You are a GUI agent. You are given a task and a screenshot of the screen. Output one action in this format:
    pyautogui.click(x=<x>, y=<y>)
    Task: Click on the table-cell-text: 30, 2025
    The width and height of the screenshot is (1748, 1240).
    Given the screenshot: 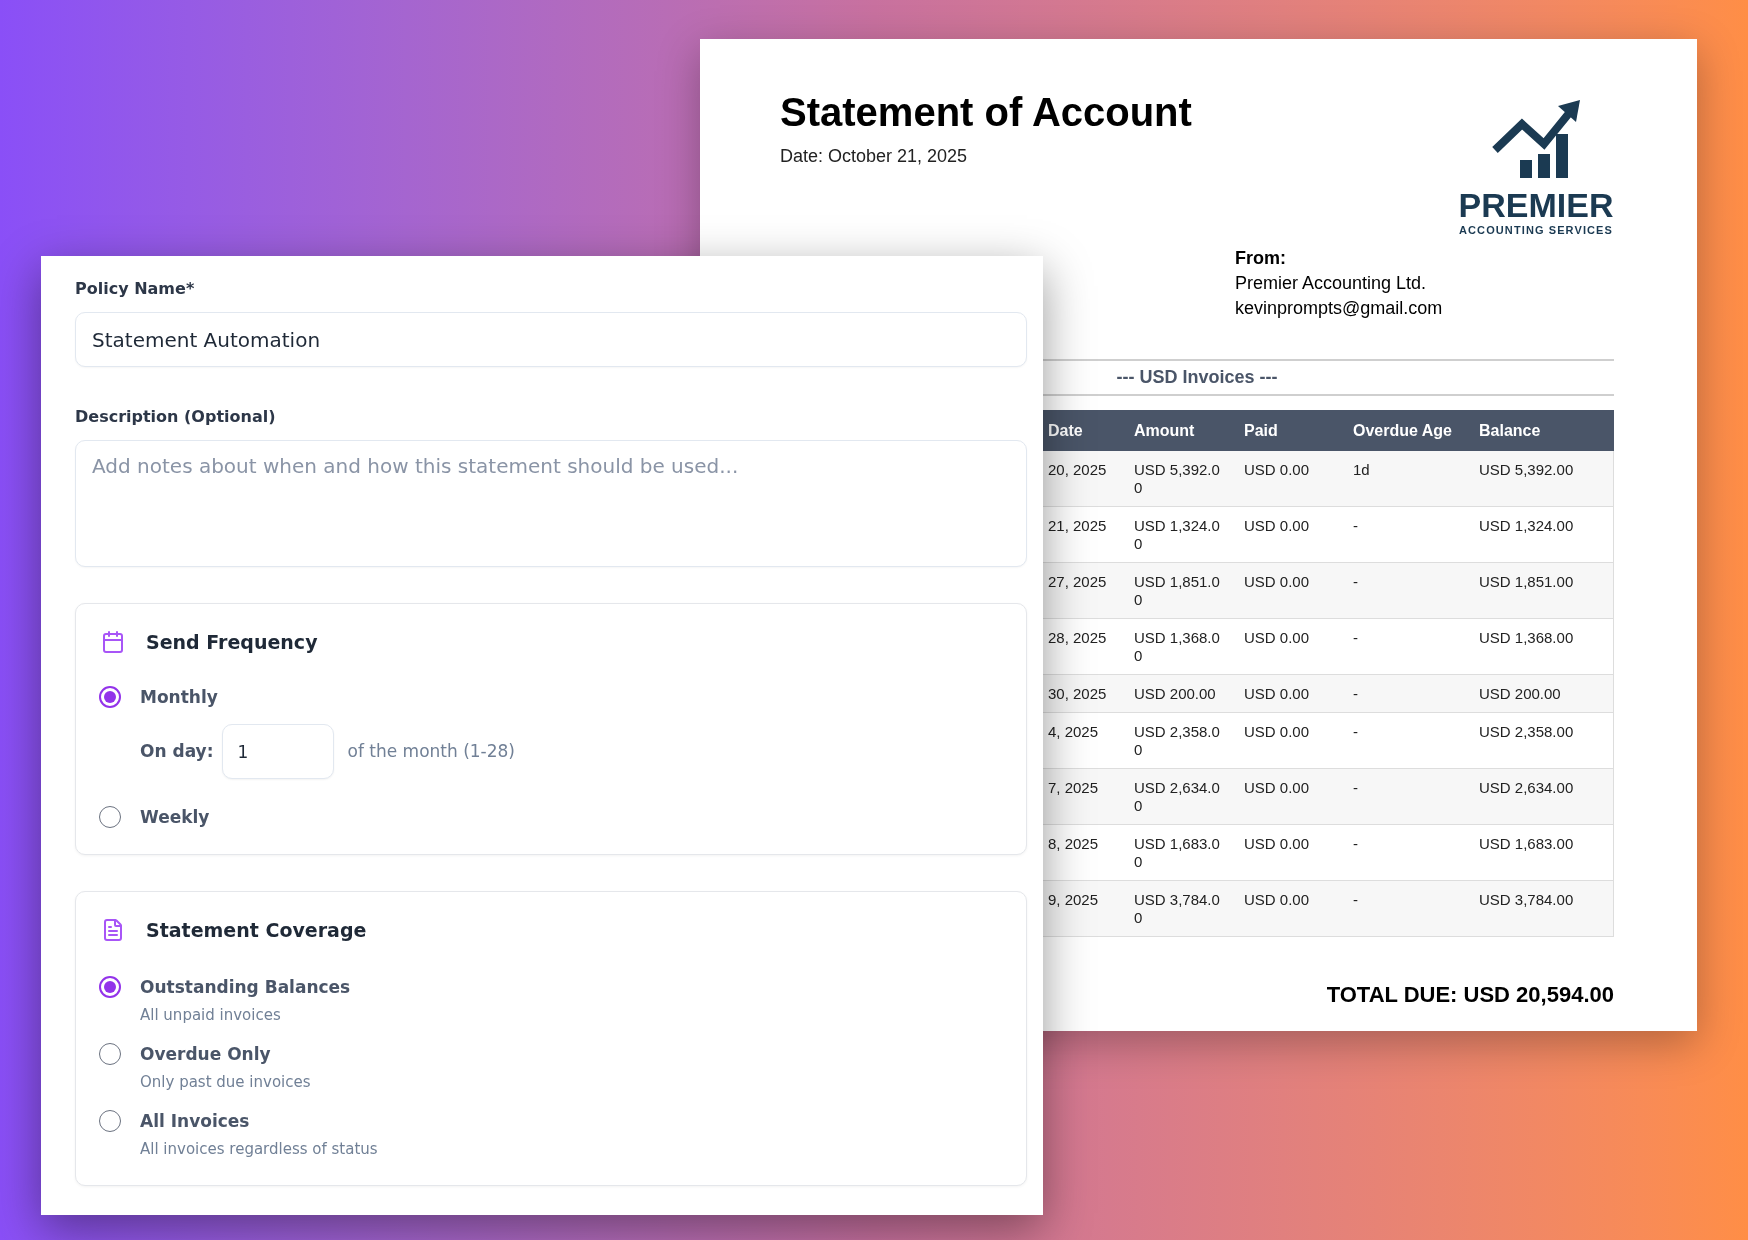 What is the action you would take?
    pyautogui.click(x=1078, y=694)
    